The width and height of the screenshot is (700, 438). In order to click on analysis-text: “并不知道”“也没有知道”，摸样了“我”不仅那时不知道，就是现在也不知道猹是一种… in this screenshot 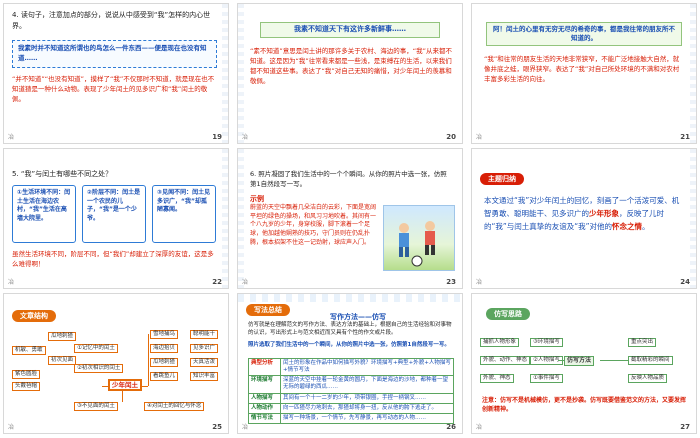, I will do `click(113, 89)`.